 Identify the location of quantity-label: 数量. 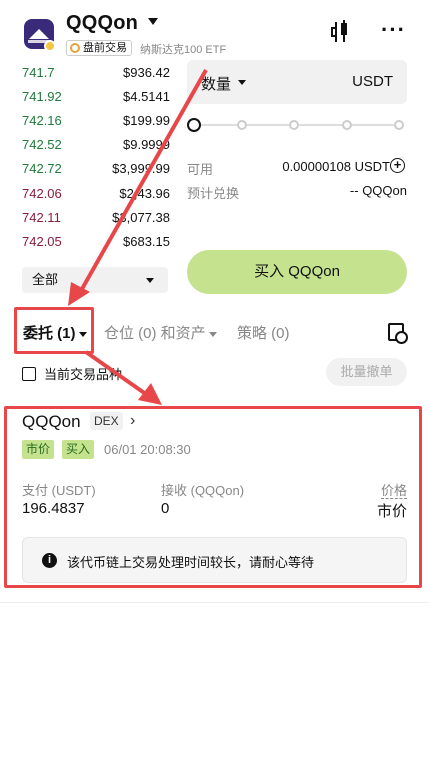
(216, 84).